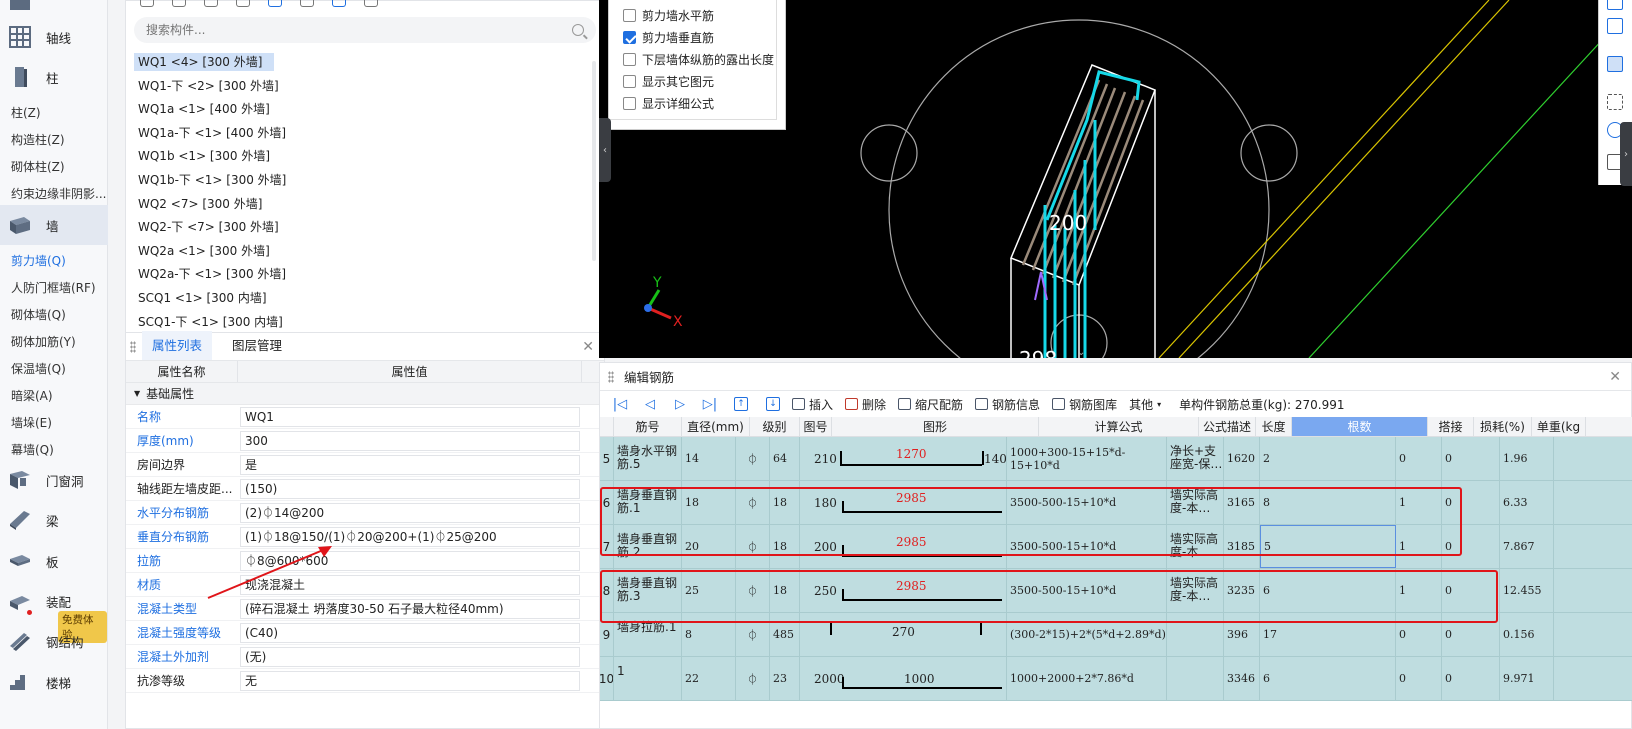 This screenshot has width=1632, height=729. What do you see at coordinates (668, 81) in the screenshot?
I see `option-other-elements: 显示其它图元` at bounding box center [668, 81].